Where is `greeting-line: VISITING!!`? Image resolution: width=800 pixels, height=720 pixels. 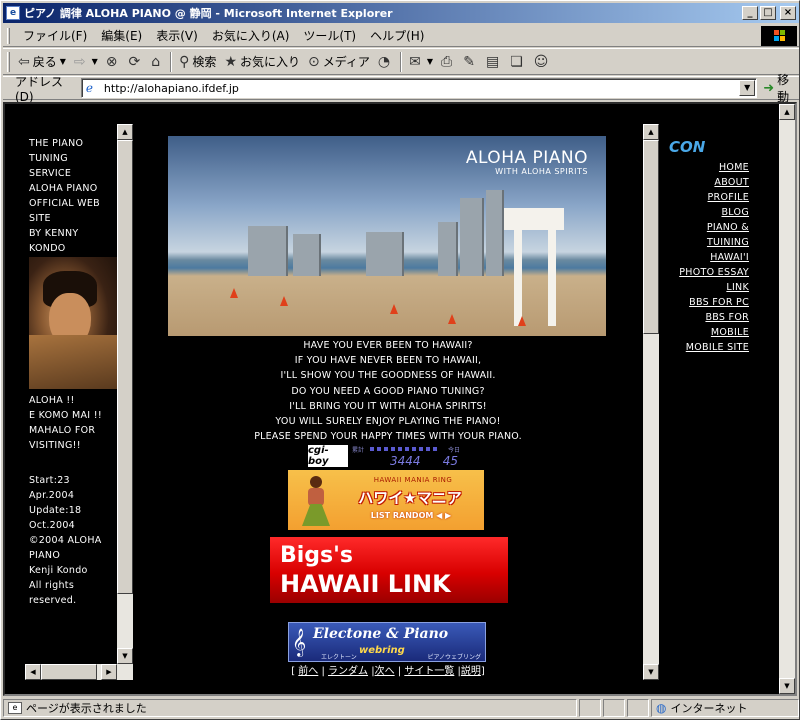
greeting-line: VISITING!! is located at coordinates (55, 445).